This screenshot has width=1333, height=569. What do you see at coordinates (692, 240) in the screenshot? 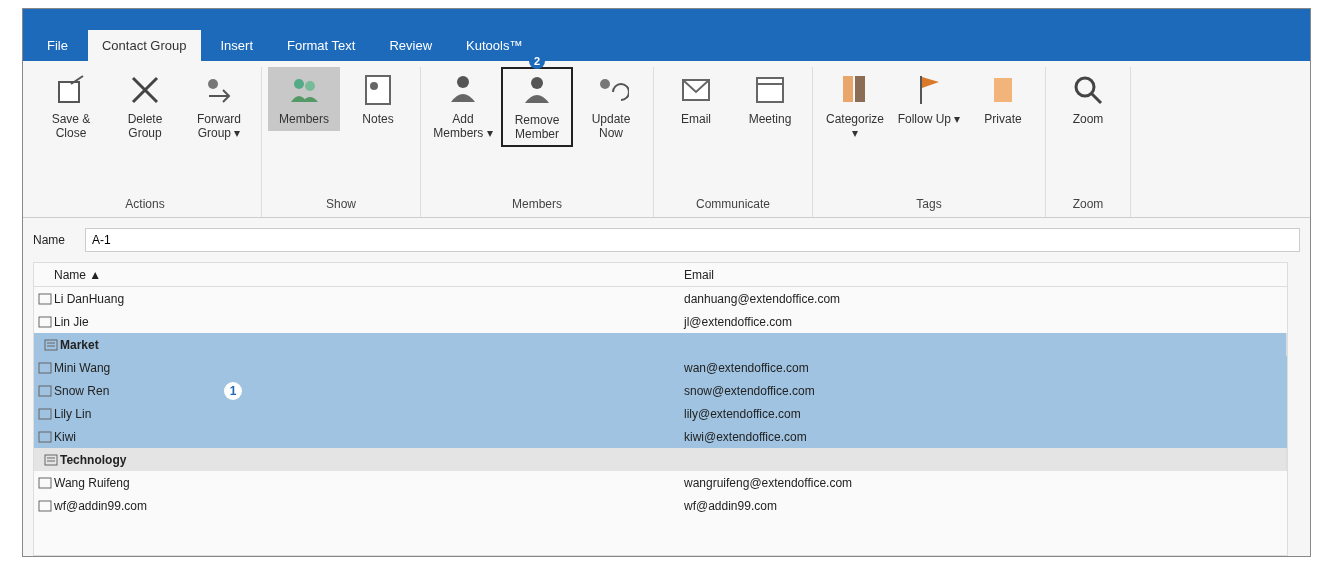
I see `name-field: A-1` at bounding box center [692, 240].